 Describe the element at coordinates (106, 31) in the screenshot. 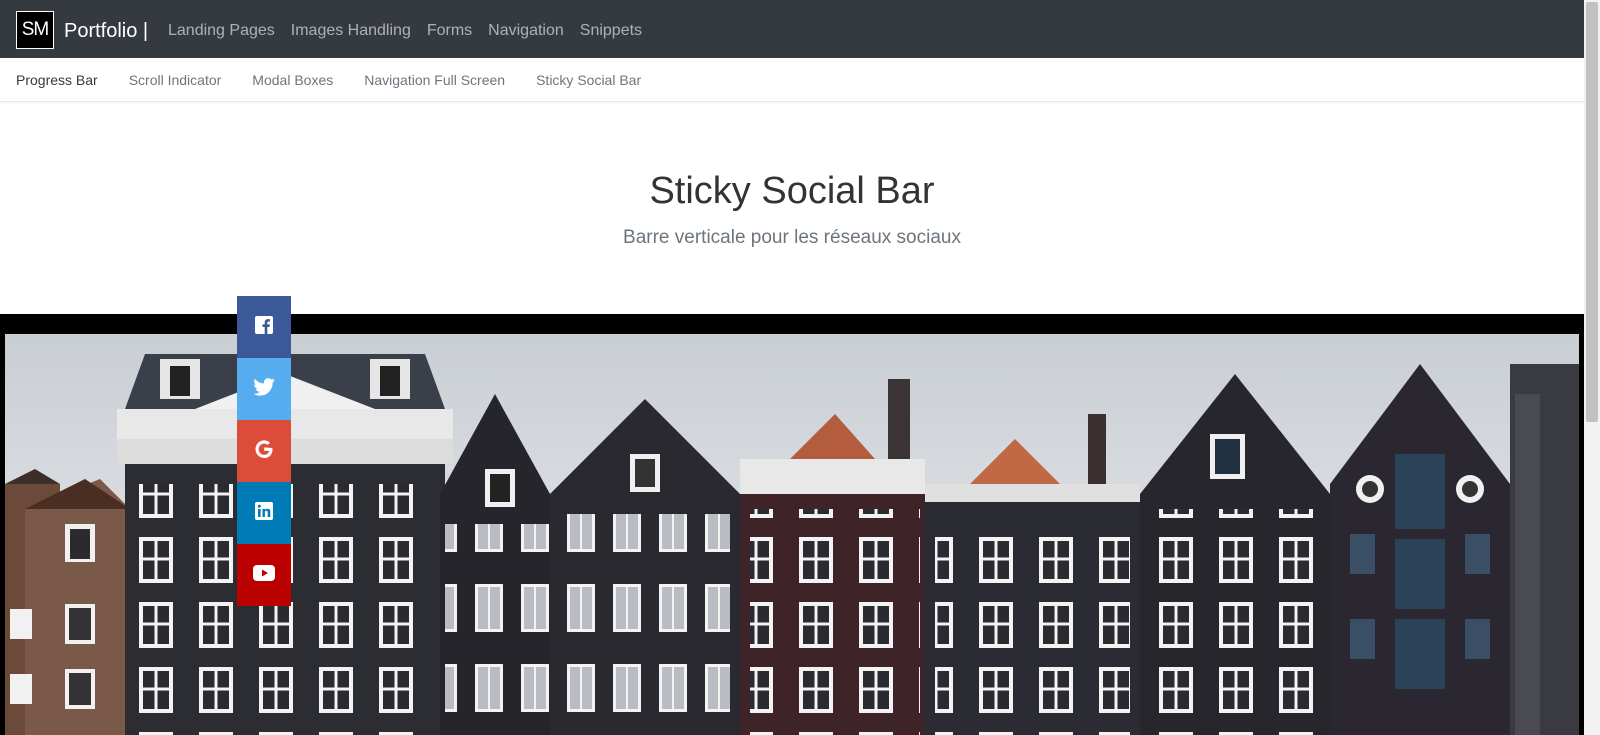

I see `brand-title: Portfolio |` at that location.